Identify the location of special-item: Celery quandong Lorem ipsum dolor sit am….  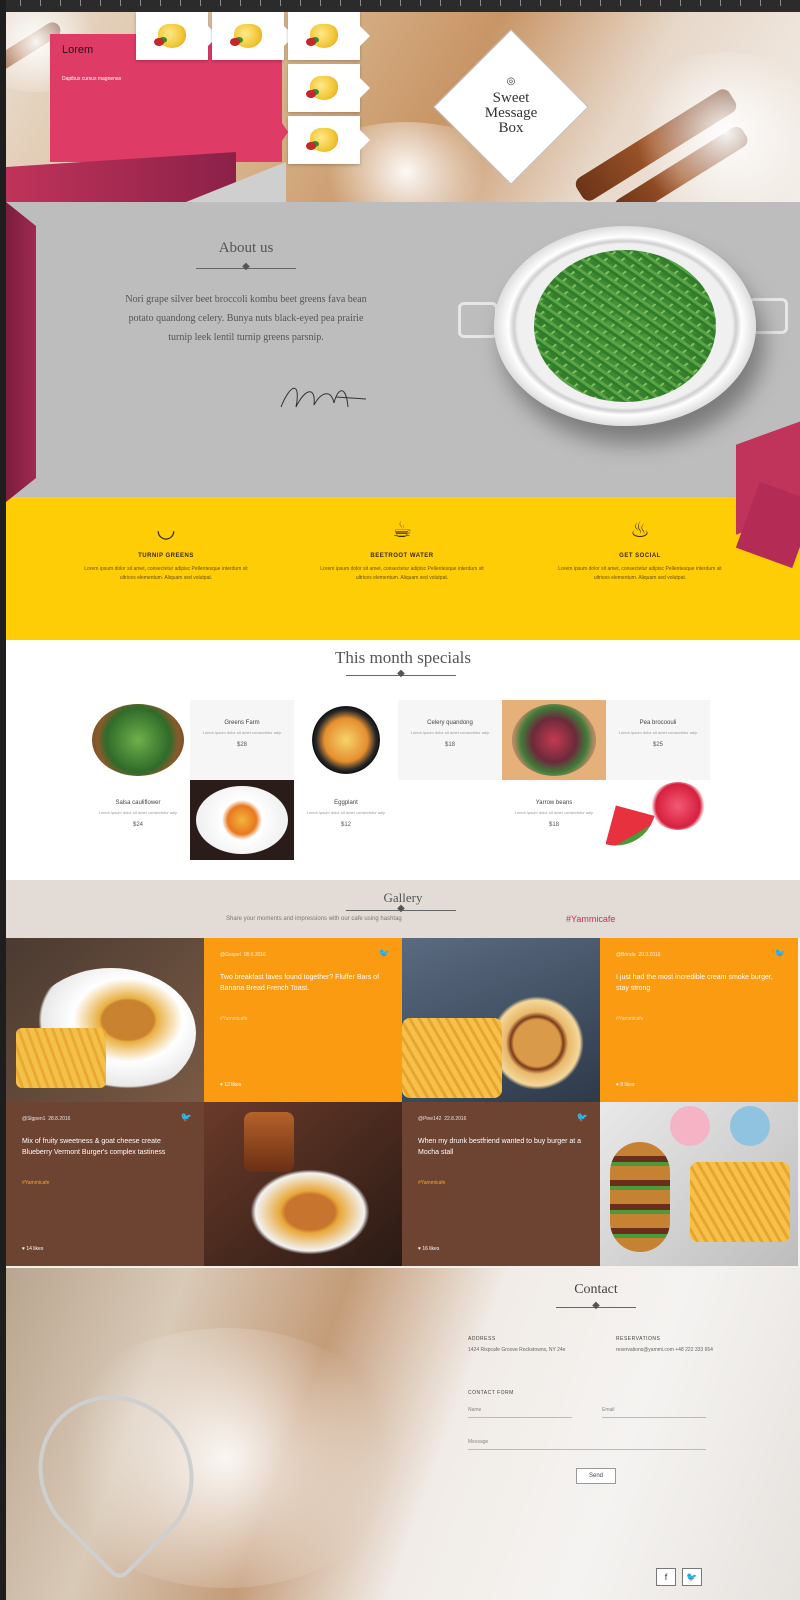
(450, 740).